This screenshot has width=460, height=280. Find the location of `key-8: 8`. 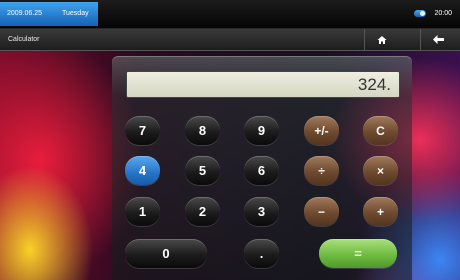

key-8: 8 is located at coordinates (202, 130).